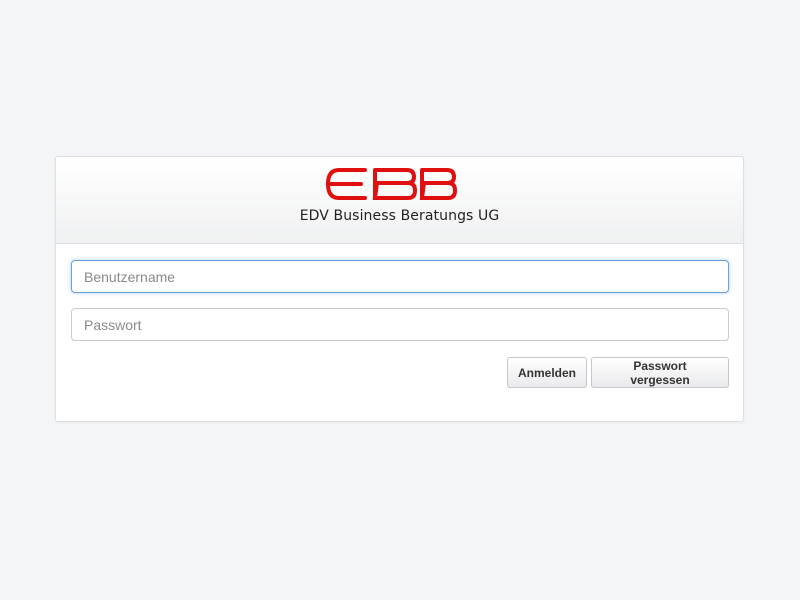 The width and height of the screenshot is (800, 600). I want to click on company-name: EDV Business Beratungs UG, so click(399, 216).